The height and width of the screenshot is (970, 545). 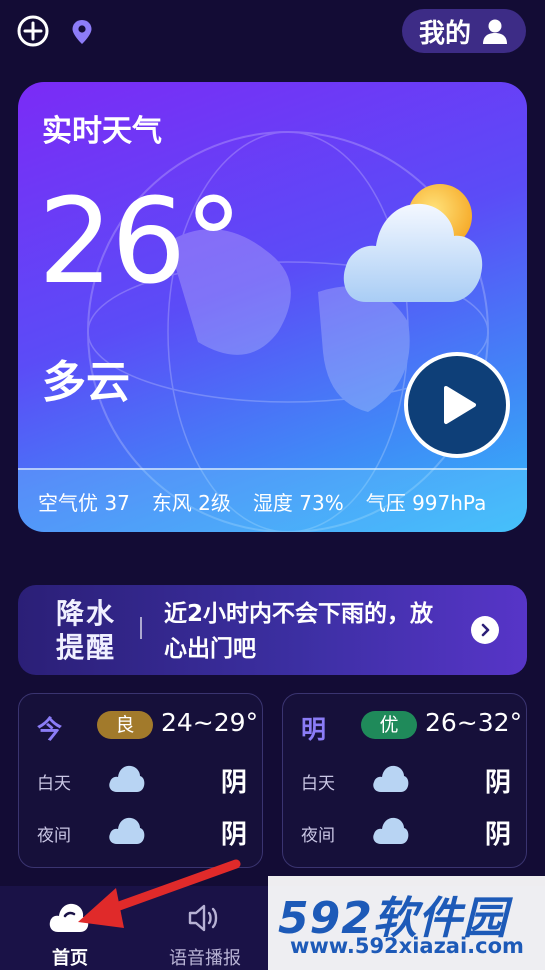 What do you see at coordinates (389, 725) in the screenshot?
I see `aqi-badge: 优` at bounding box center [389, 725].